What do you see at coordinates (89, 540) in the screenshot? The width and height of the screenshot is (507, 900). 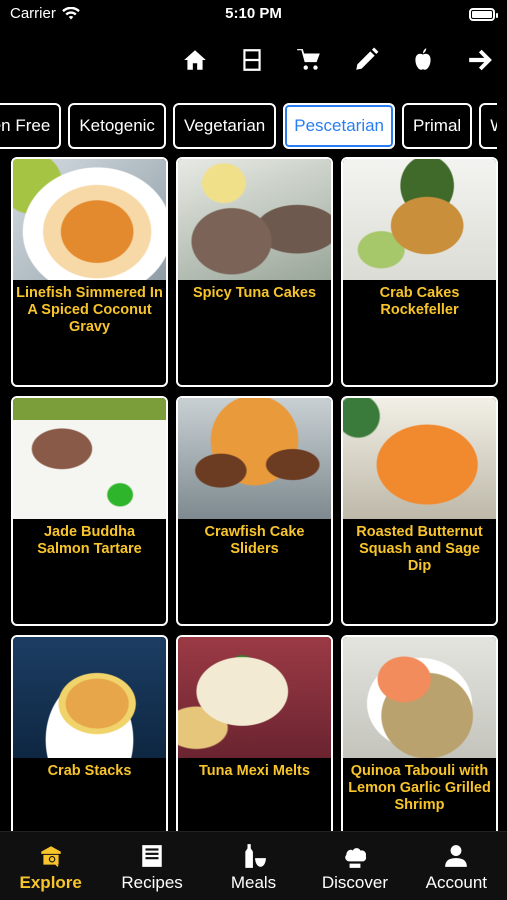 I see `recipe-title: Jade Buddha Salmon Tartare` at bounding box center [89, 540].